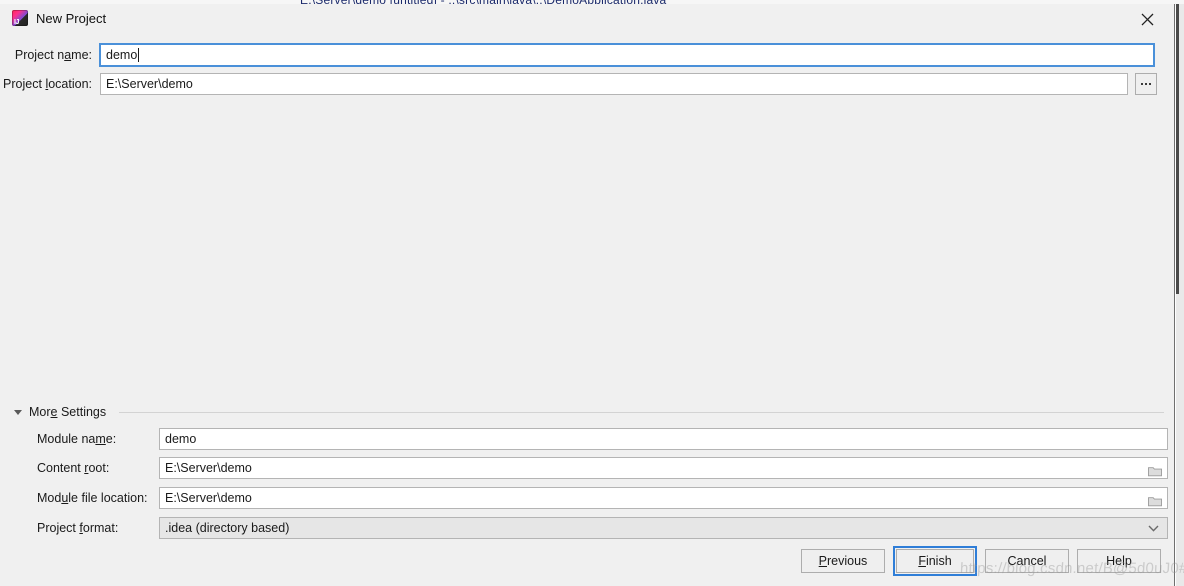 The width and height of the screenshot is (1184, 586). Describe the element at coordinates (1147, 19) in the screenshot. I see `close-icon` at that location.